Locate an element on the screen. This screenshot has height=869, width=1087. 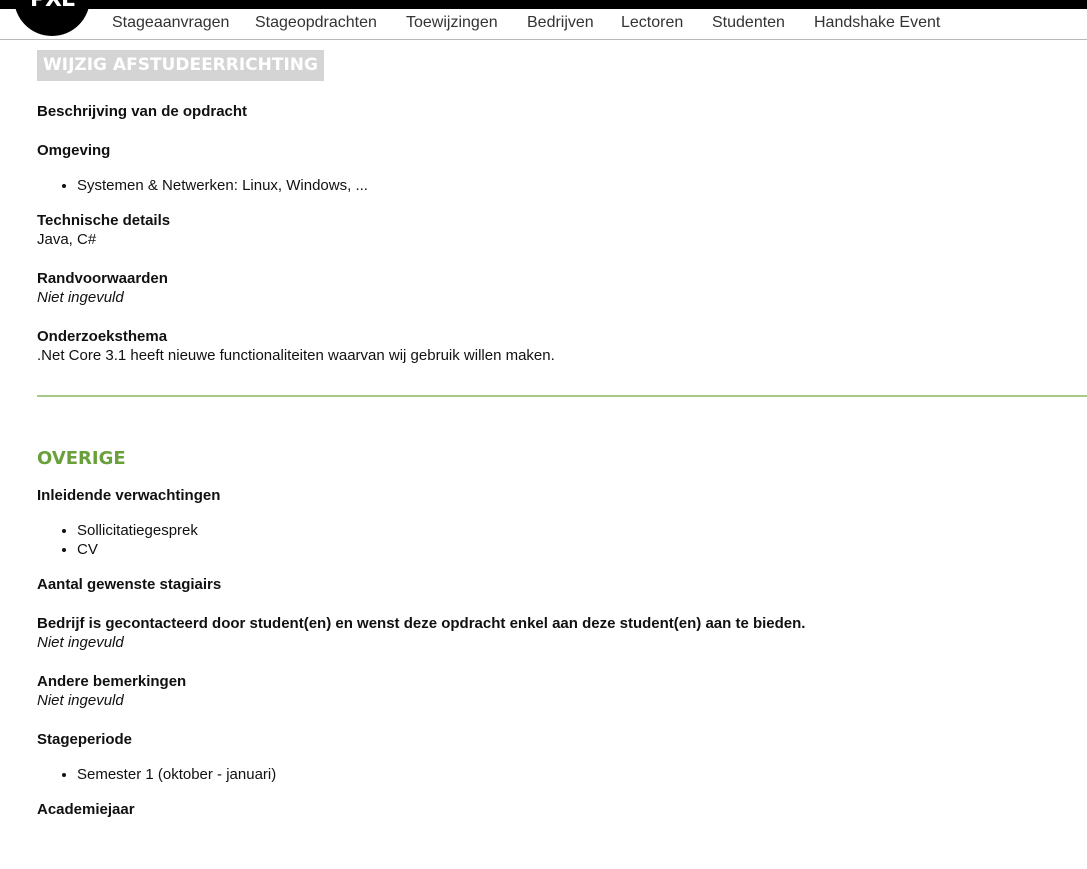
nav-item-handshake-event: Handshake Event is located at coordinates (877, 23).